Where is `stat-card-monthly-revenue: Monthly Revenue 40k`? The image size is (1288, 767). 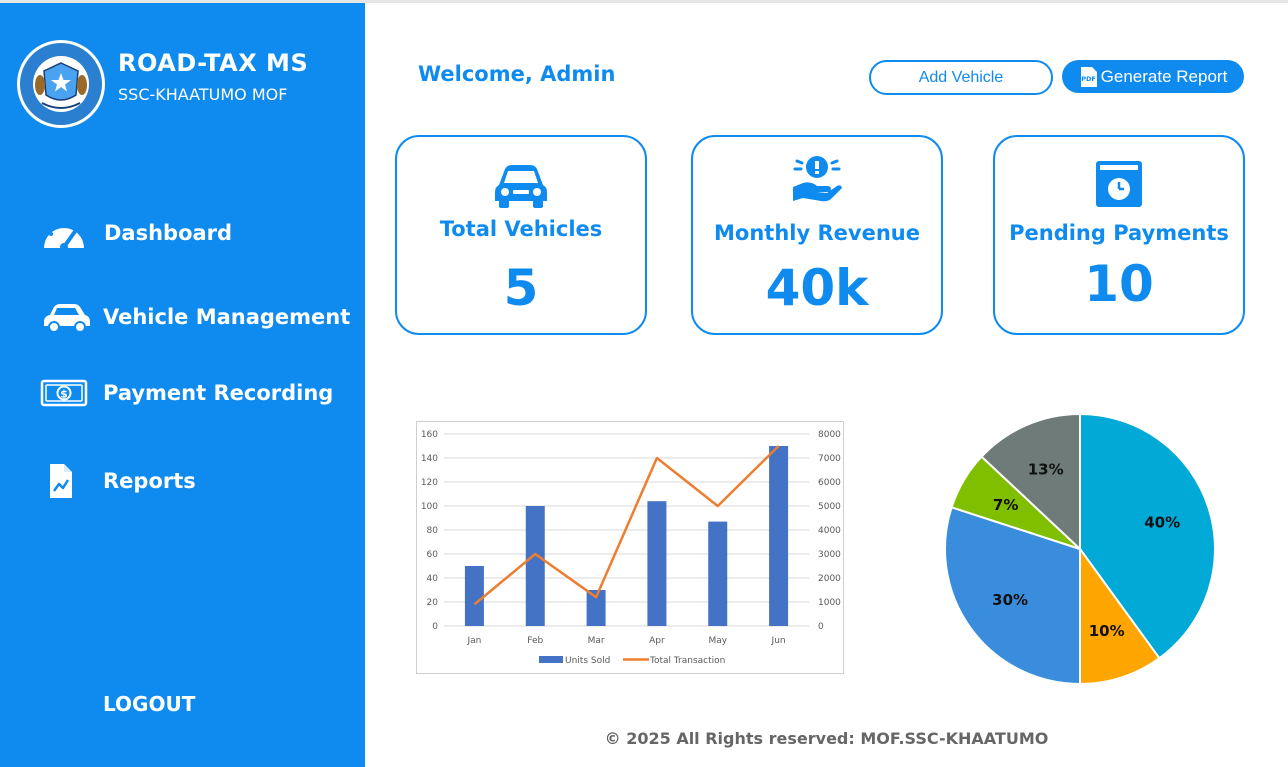
stat-card-monthly-revenue: Monthly Revenue 40k is located at coordinates (817, 235).